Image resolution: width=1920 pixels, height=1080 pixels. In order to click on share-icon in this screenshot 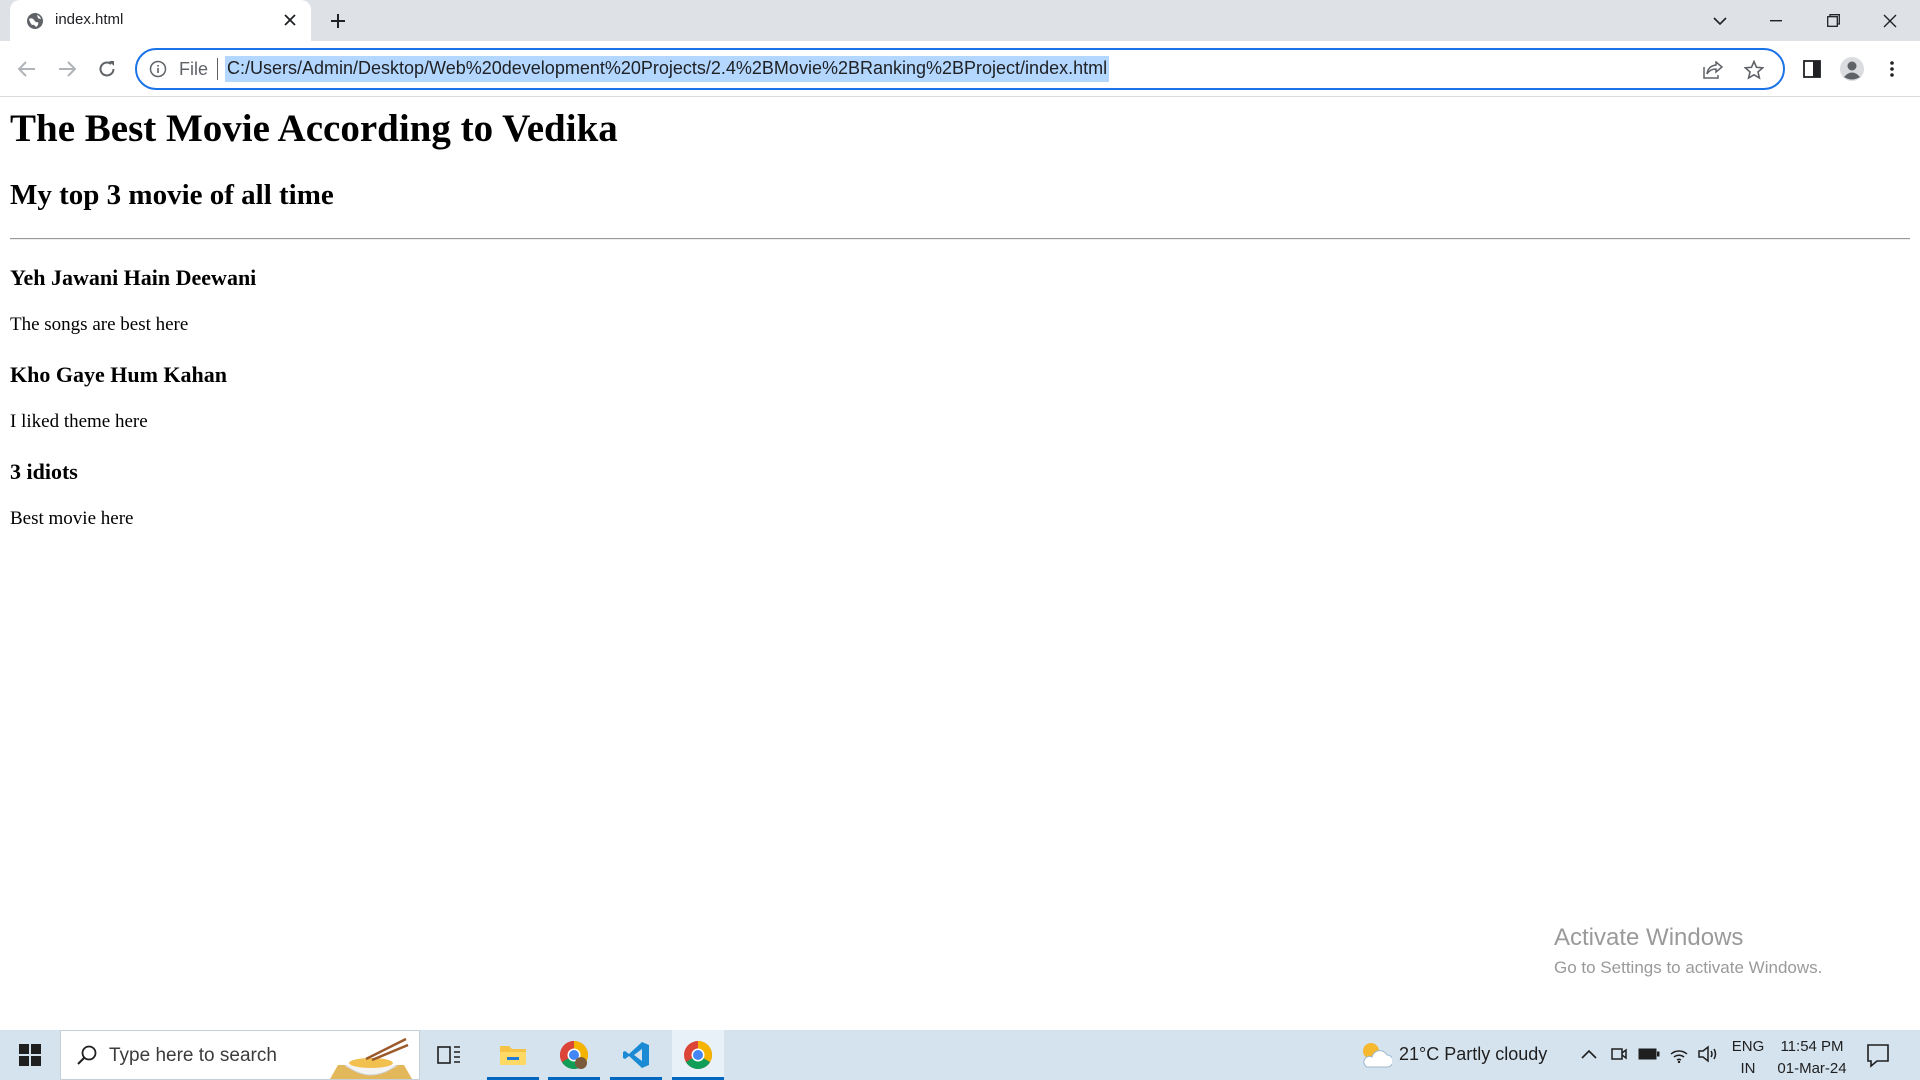, I will do `click(1713, 70)`.